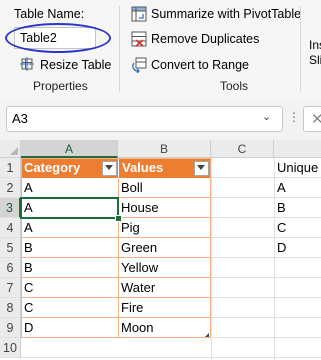  Describe the element at coordinates (10, 228) in the screenshot. I see `row-header: 4` at that location.